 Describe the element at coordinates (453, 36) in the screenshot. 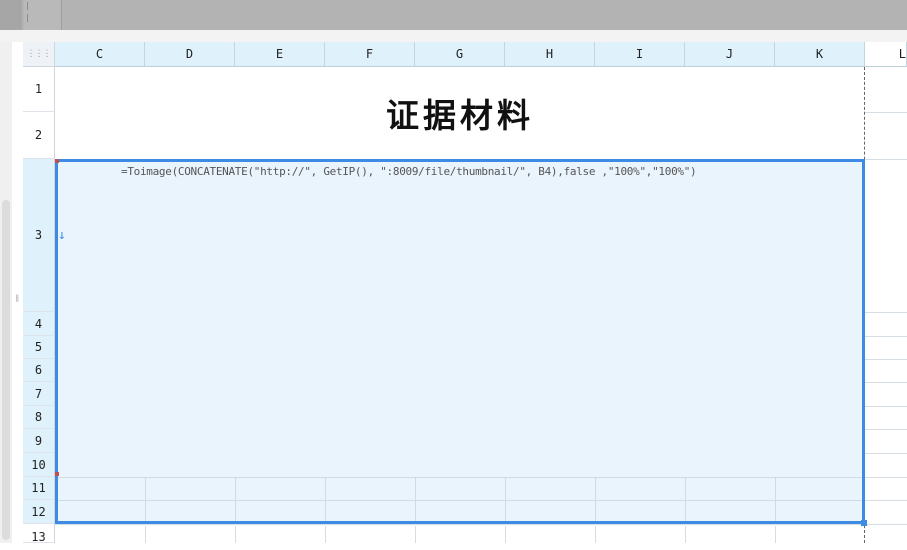

I see `toolbar-gap` at that location.